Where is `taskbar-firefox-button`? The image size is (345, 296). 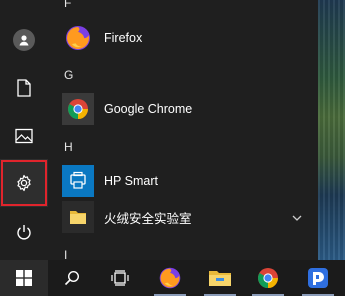
taskbar-firefox-button is located at coordinates (170, 278).